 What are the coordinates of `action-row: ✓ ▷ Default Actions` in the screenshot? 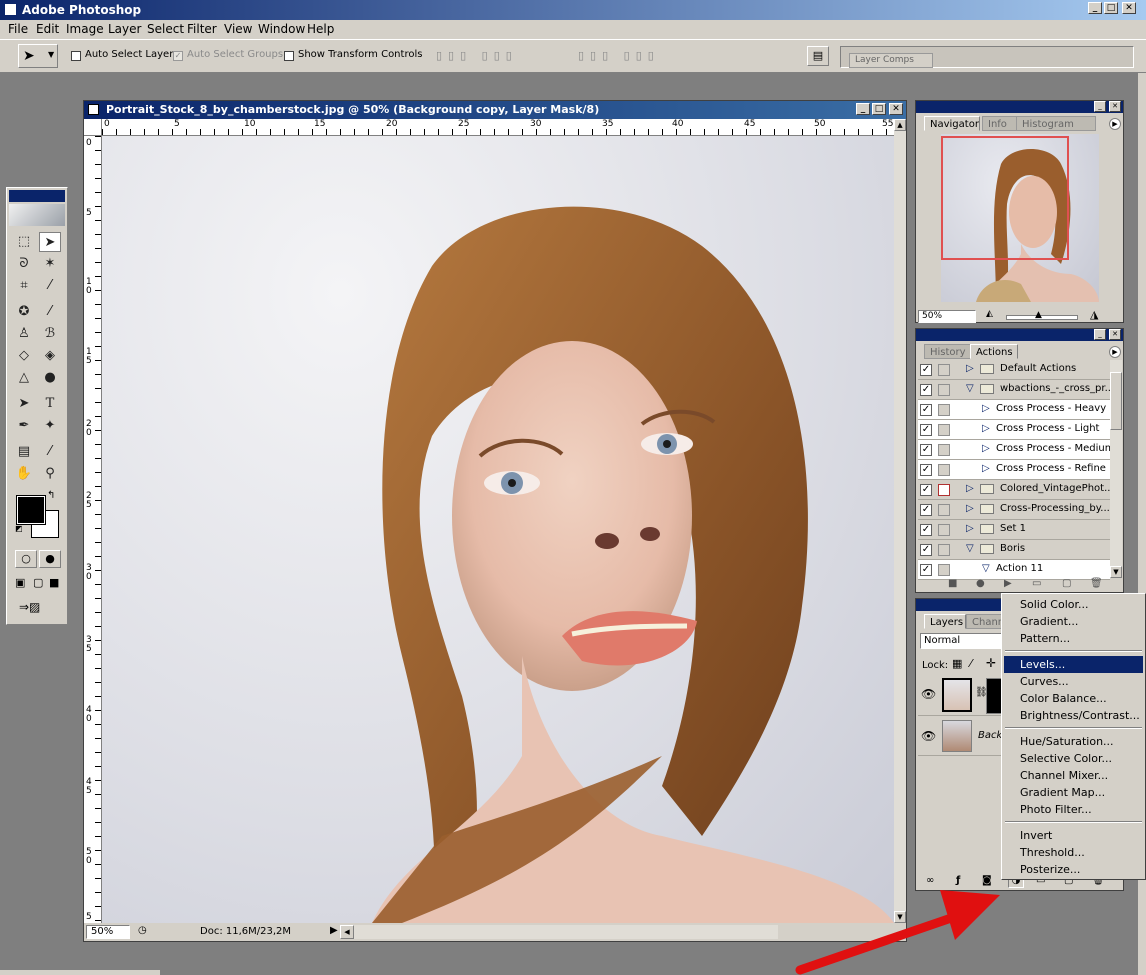 It's located at (1014, 370).